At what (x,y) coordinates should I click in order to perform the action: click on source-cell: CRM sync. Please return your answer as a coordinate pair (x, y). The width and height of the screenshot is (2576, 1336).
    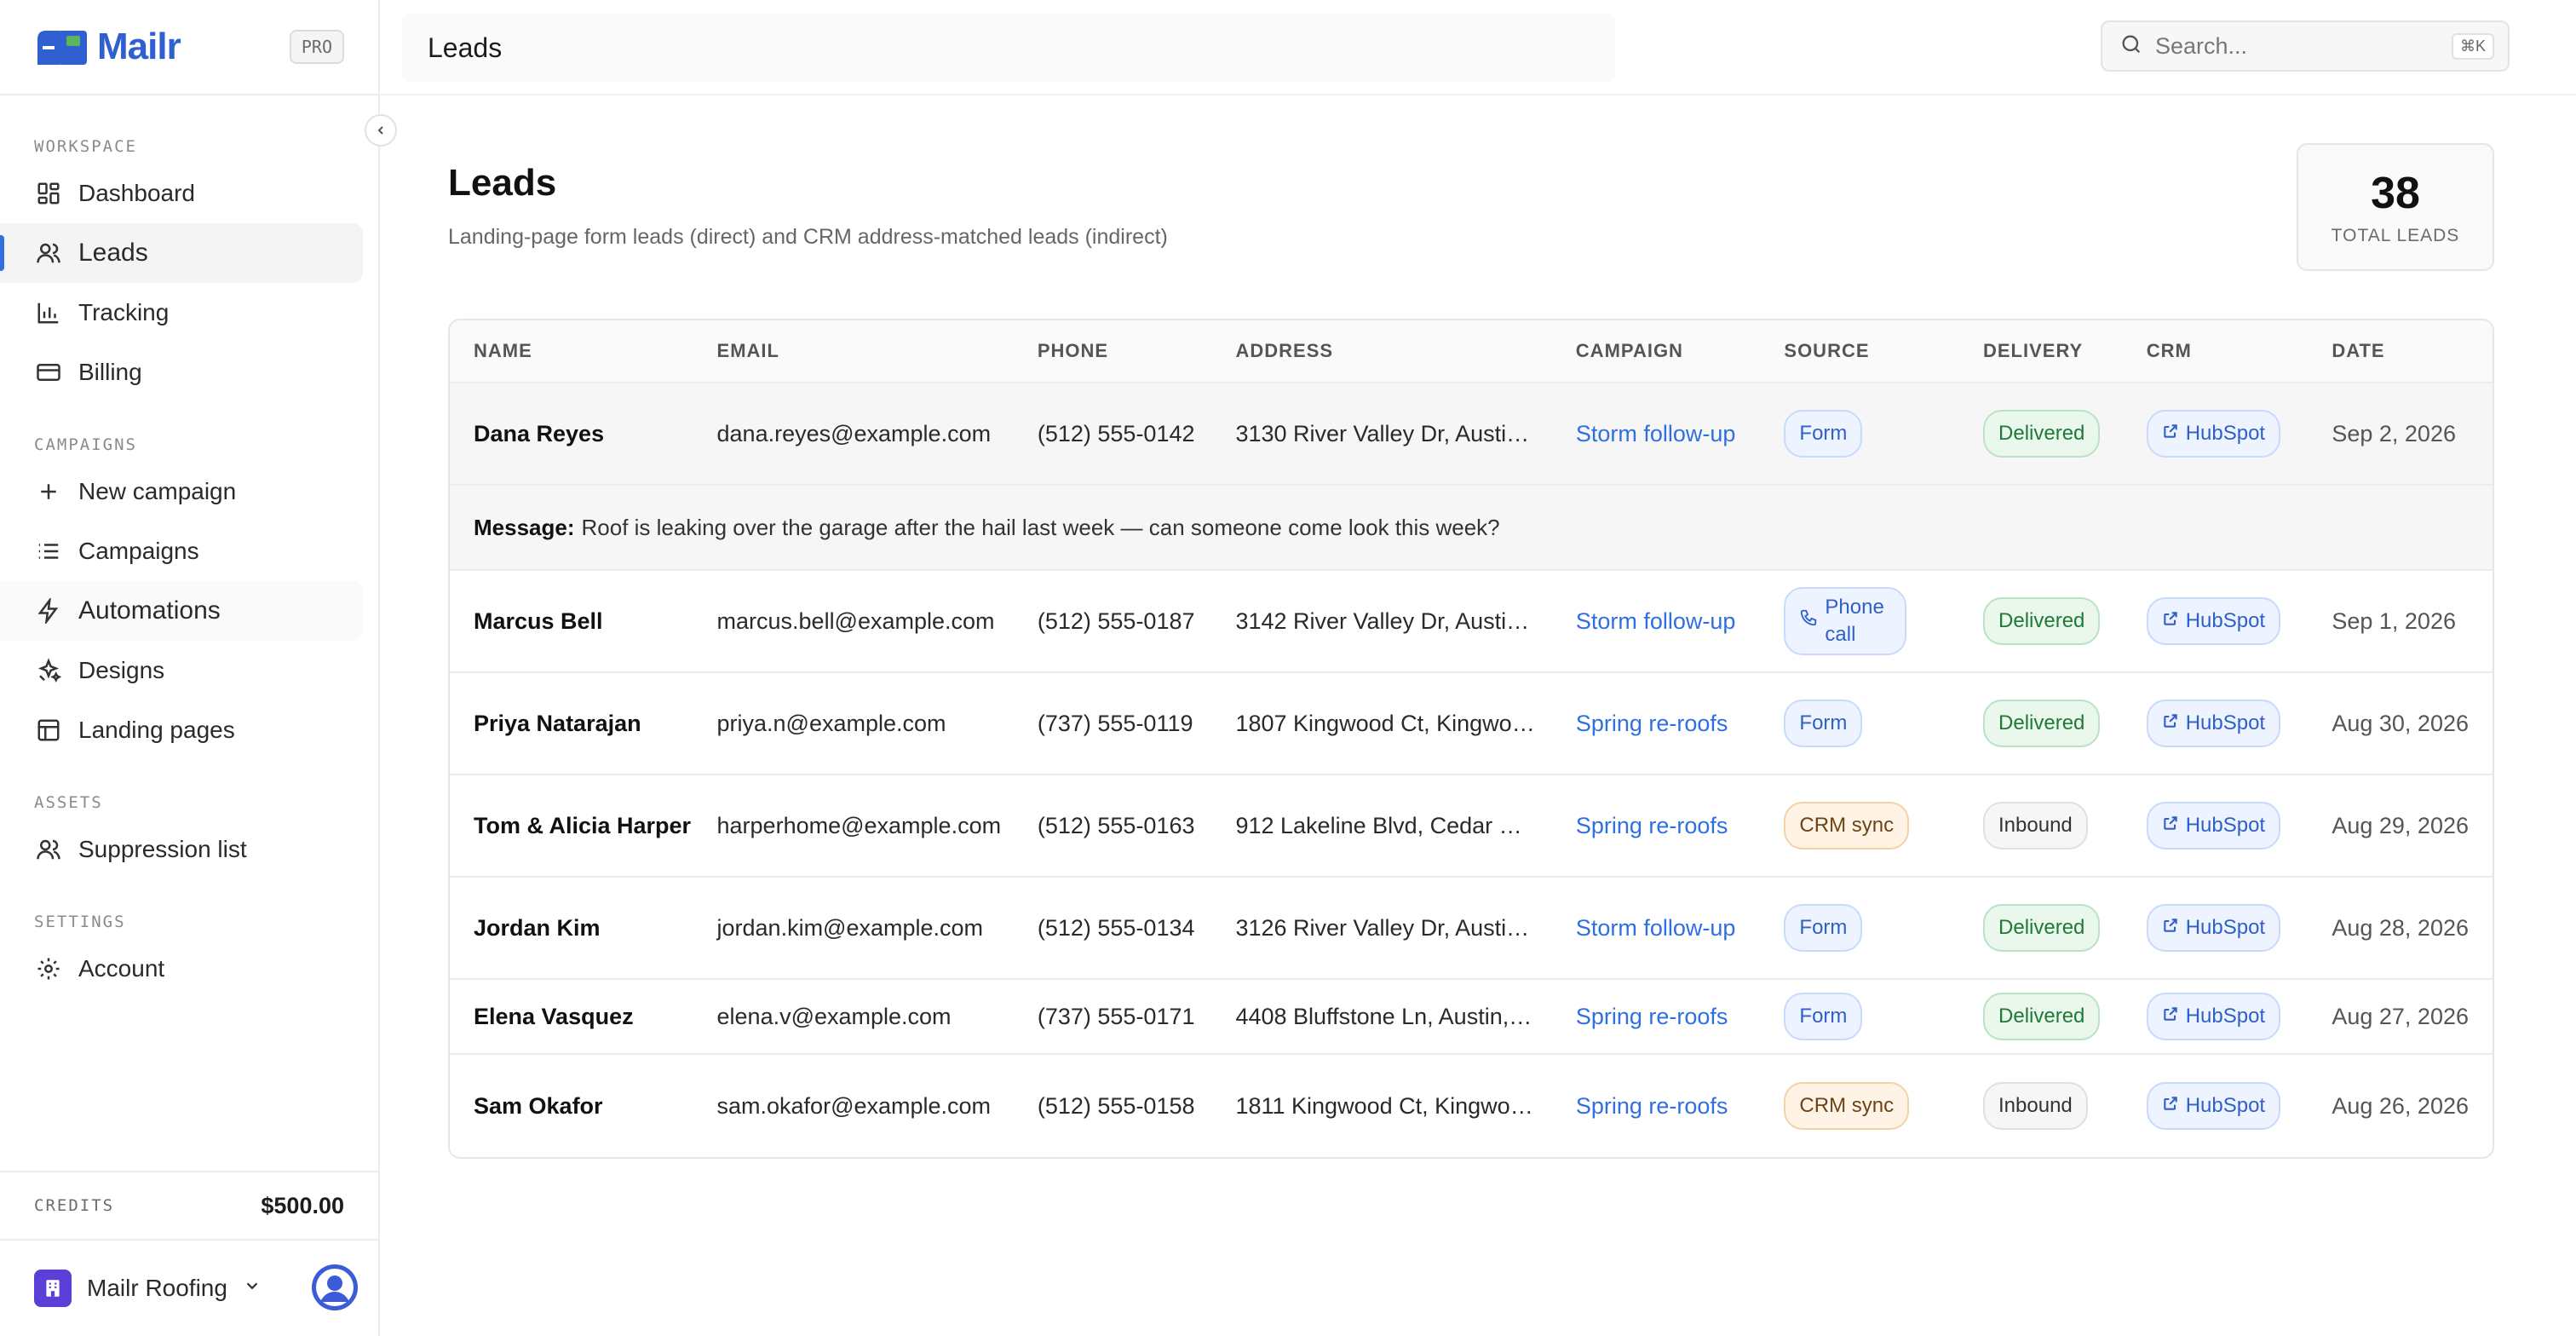
    Looking at the image, I should click on (1860, 825).